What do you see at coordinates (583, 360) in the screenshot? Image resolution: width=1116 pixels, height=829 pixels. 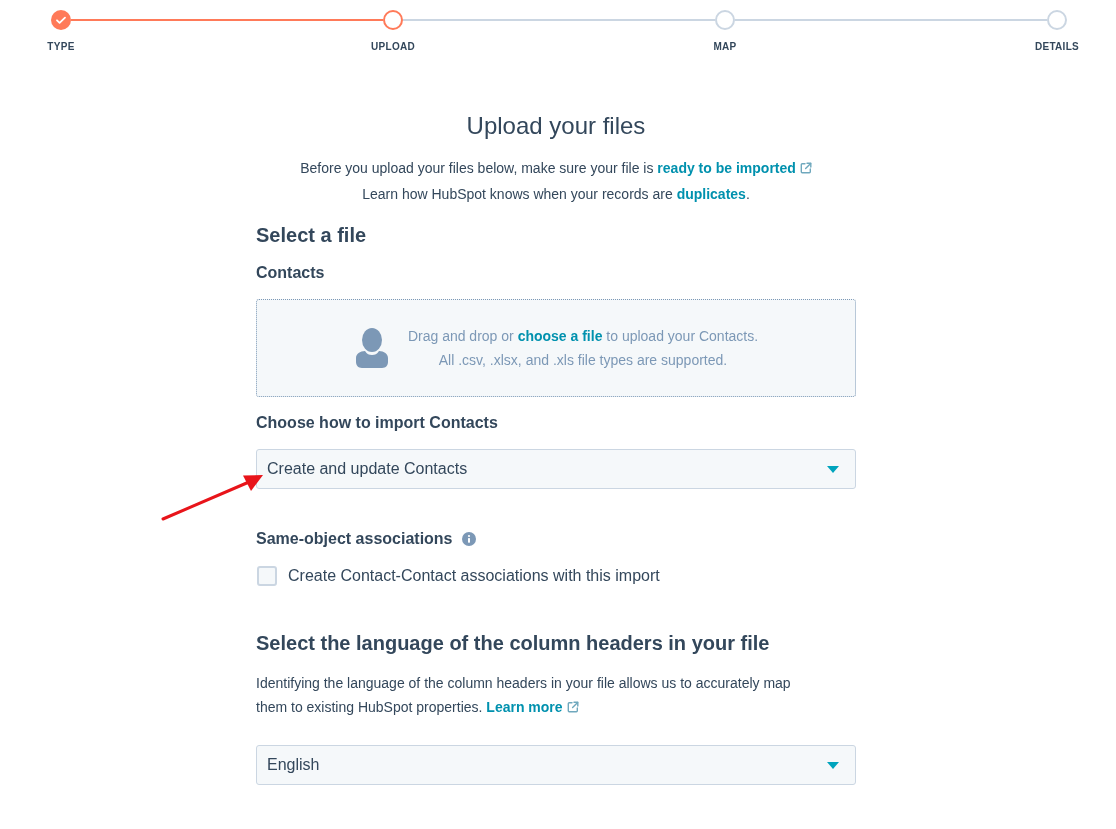 I see `dropzone-hint: All .csv, .xlsx, and .xls file types are supported.` at bounding box center [583, 360].